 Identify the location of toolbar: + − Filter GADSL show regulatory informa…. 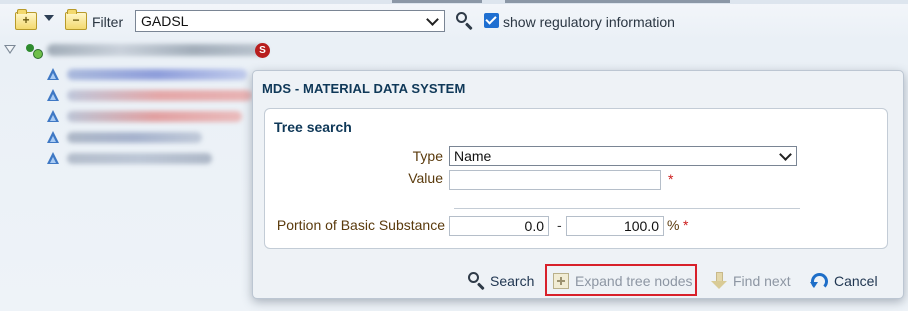
(454, 22).